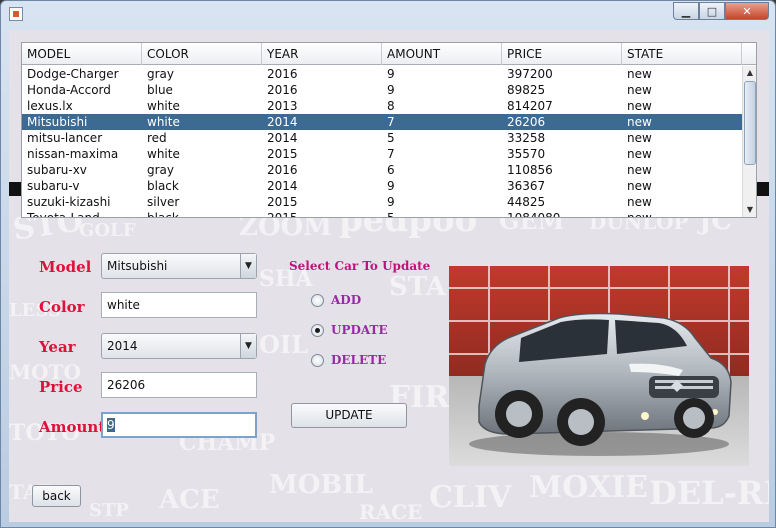  I want to click on model-dropdown-value: Mitsubishi, so click(137, 266).